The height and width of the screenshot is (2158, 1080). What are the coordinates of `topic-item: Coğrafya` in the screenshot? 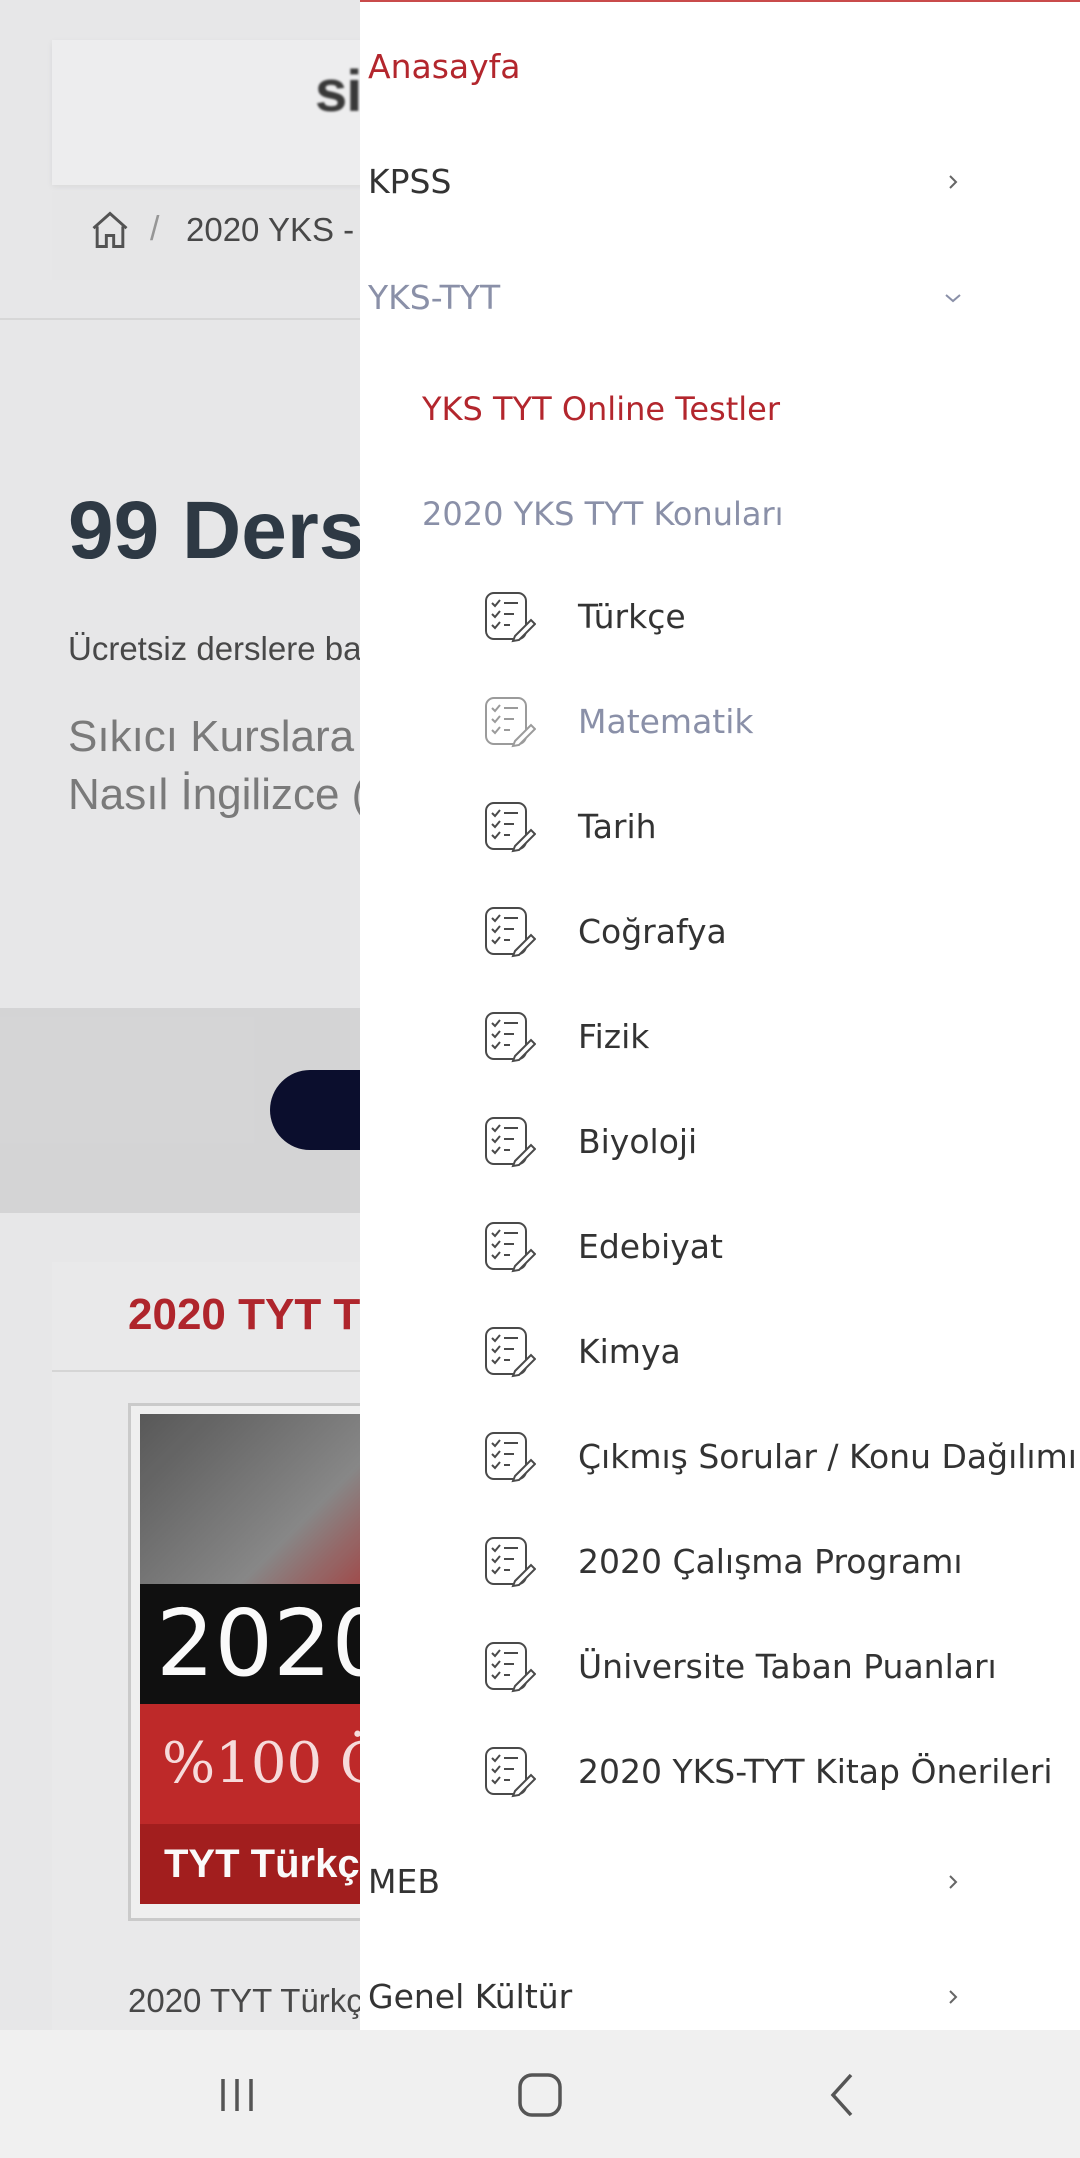 It's located at (720, 934).